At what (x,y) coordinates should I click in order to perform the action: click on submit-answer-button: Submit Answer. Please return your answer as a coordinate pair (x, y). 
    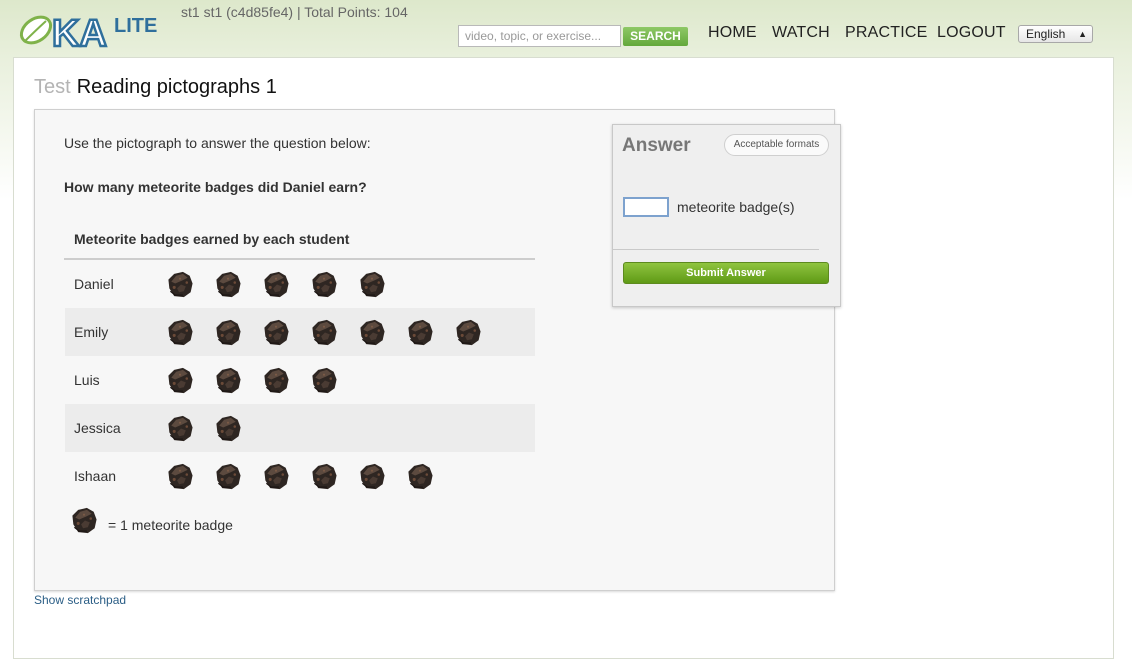
    Looking at the image, I should click on (726, 273).